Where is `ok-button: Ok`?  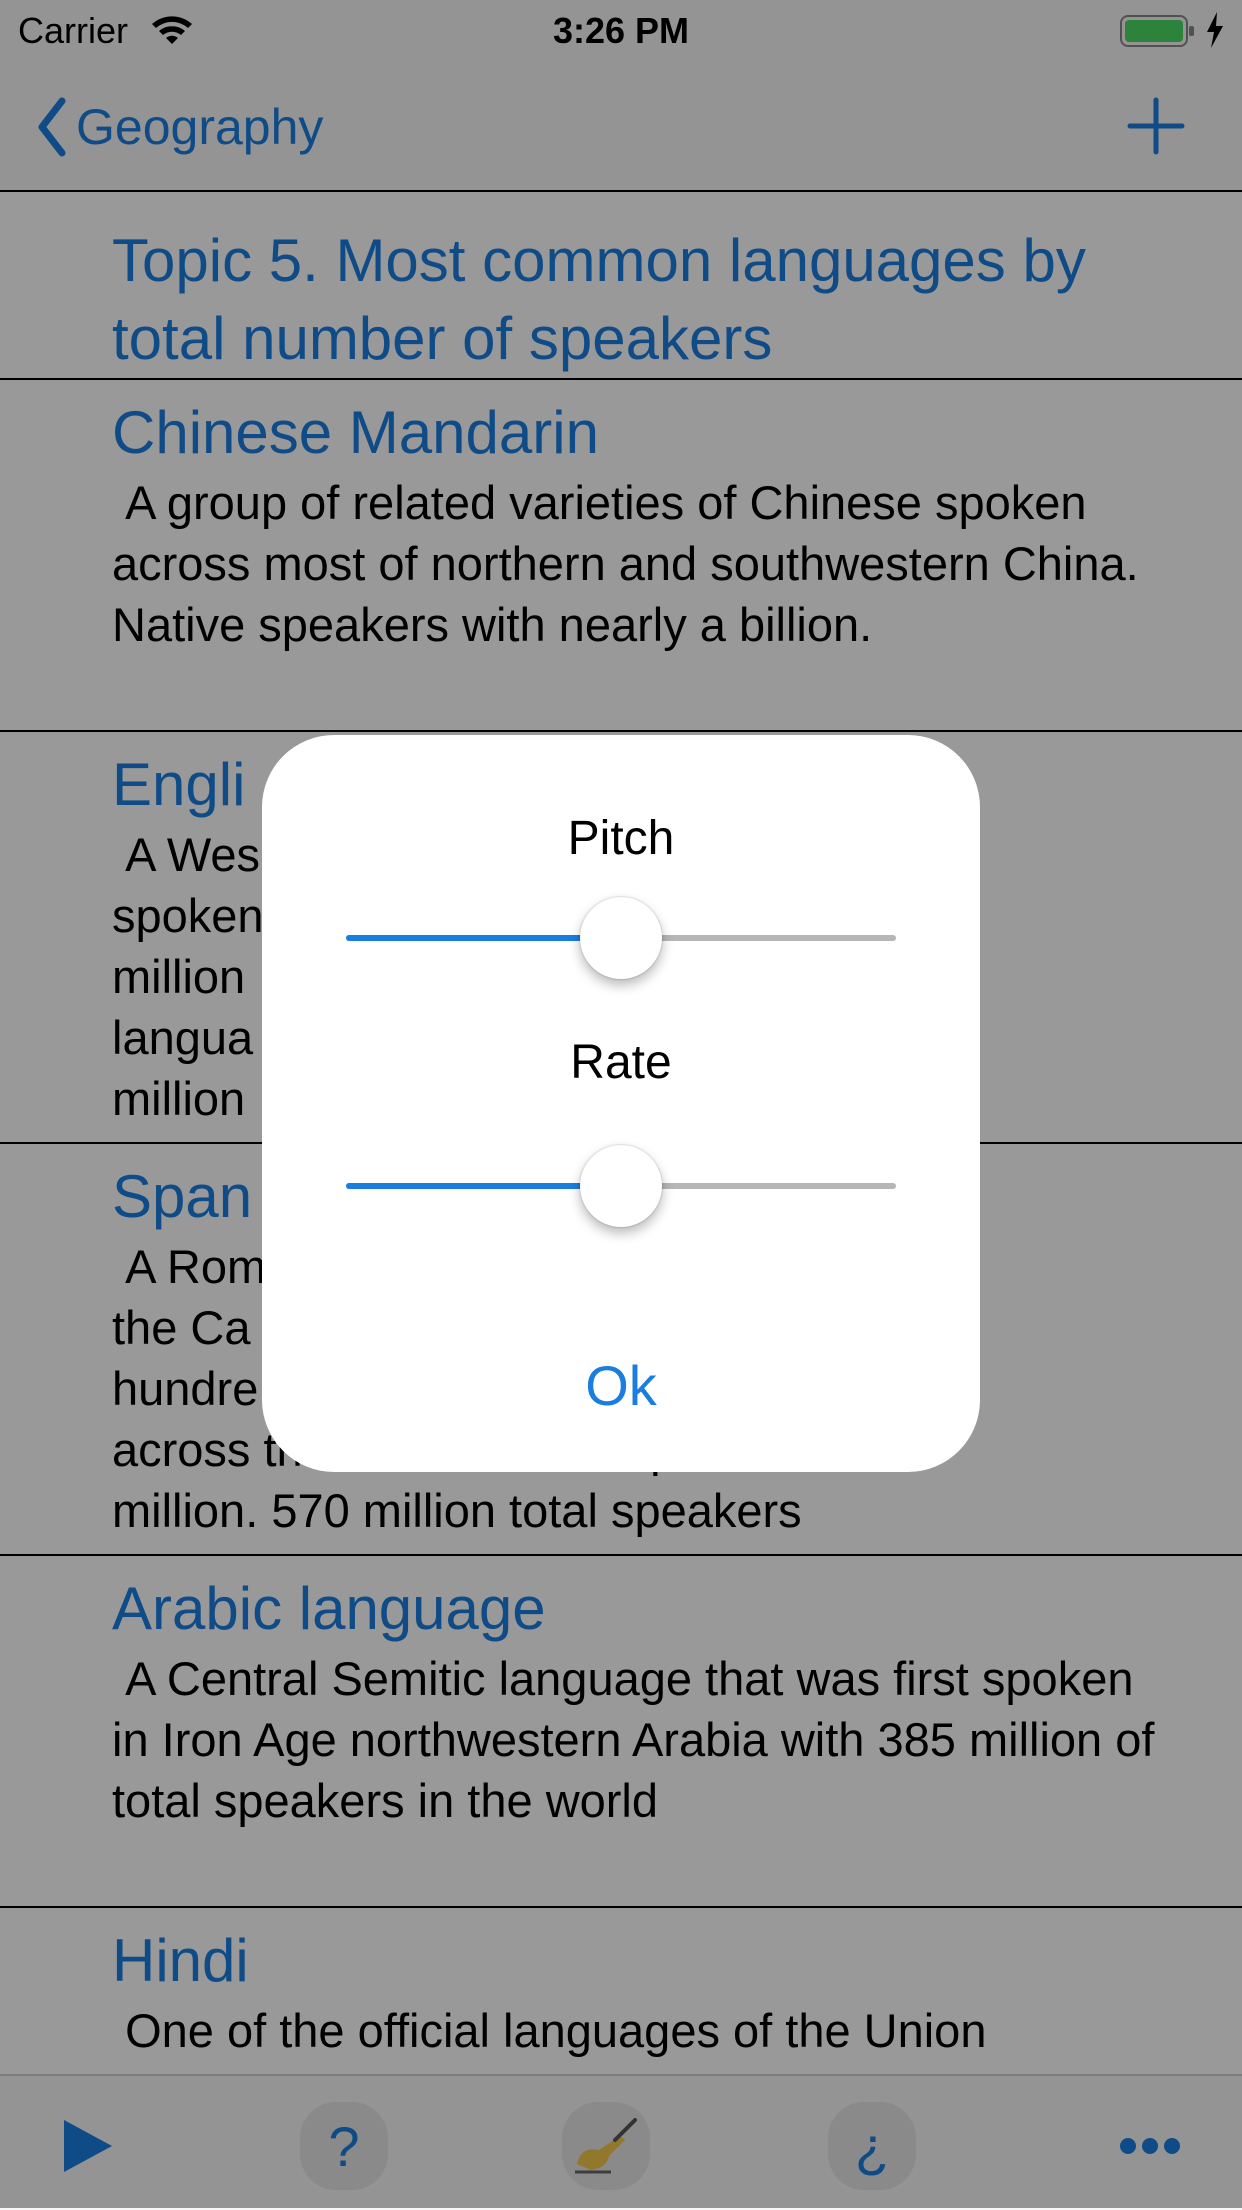
ok-button: Ok is located at coordinates (621, 1385).